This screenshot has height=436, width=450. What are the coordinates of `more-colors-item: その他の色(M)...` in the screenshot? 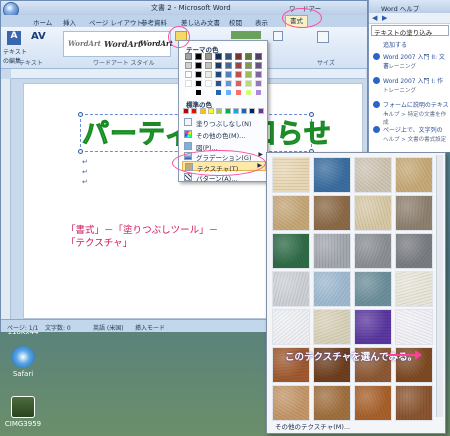 It's located at (224, 134).